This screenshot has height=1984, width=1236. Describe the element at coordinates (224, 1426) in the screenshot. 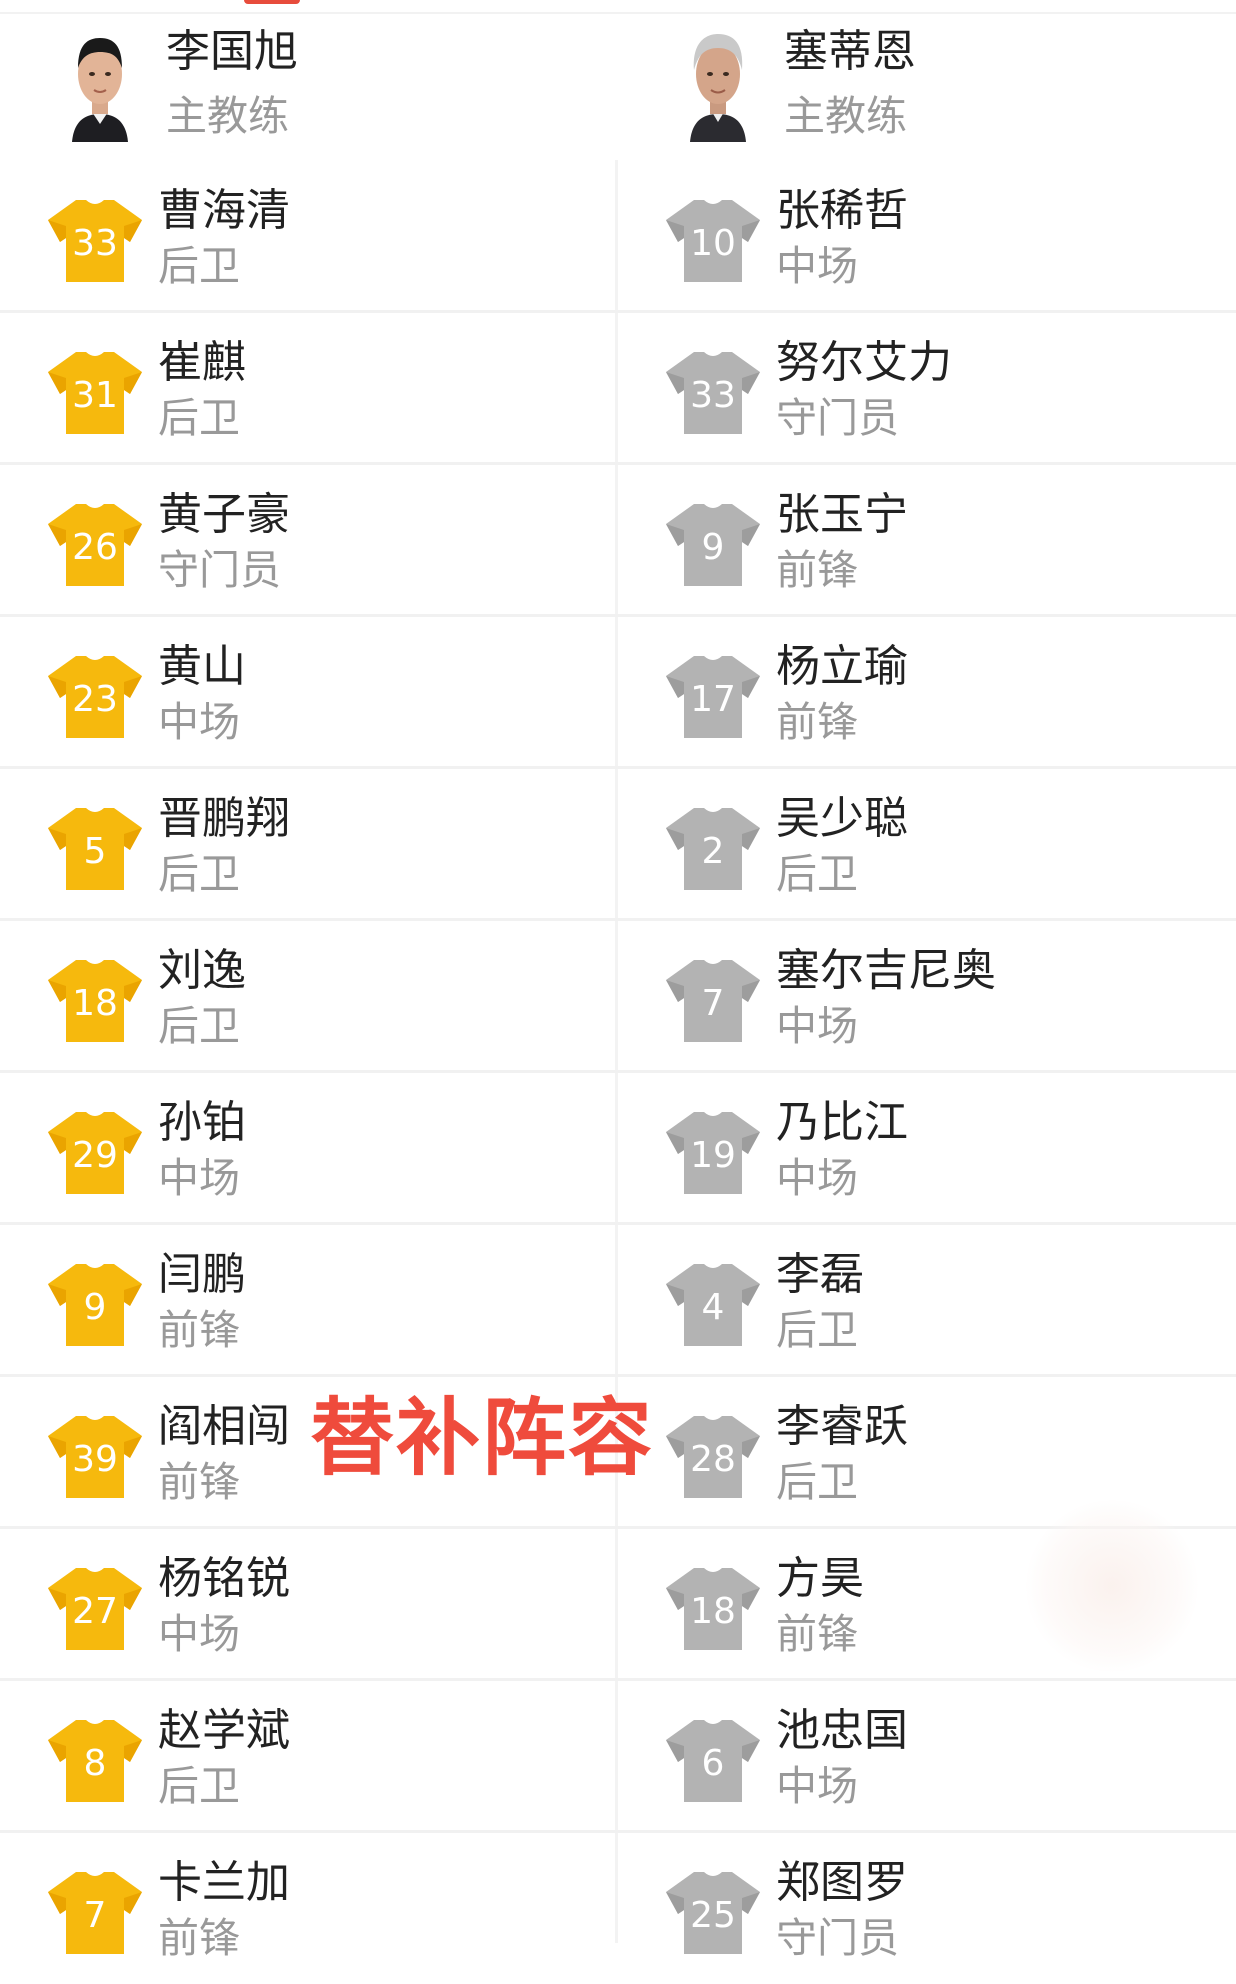

I see `player-name: 阎相闯` at that location.